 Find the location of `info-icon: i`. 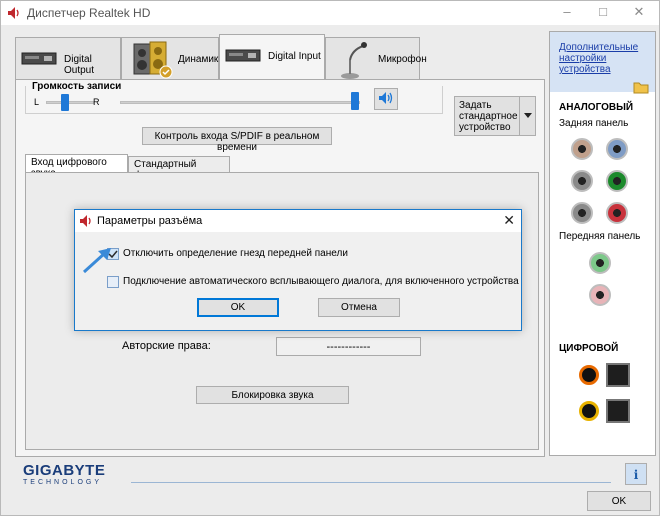

info-icon: i is located at coordinates (636, 475).